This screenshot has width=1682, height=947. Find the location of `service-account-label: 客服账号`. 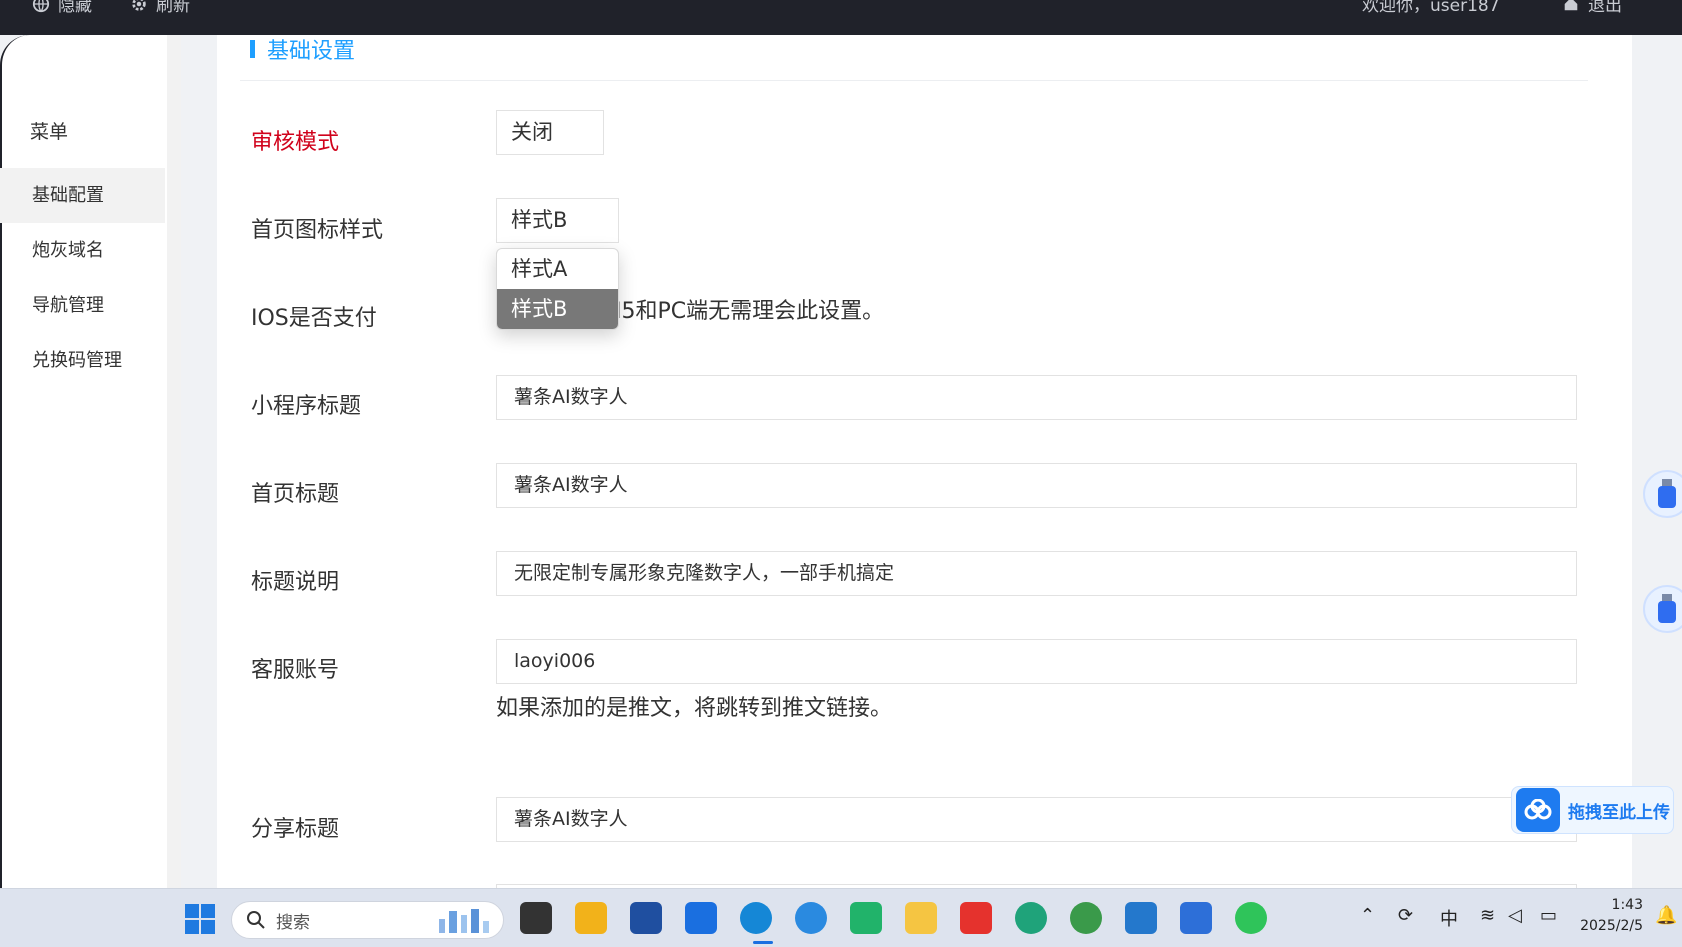

service-account-label: 客服账号 is located at coordinates (295, 670).